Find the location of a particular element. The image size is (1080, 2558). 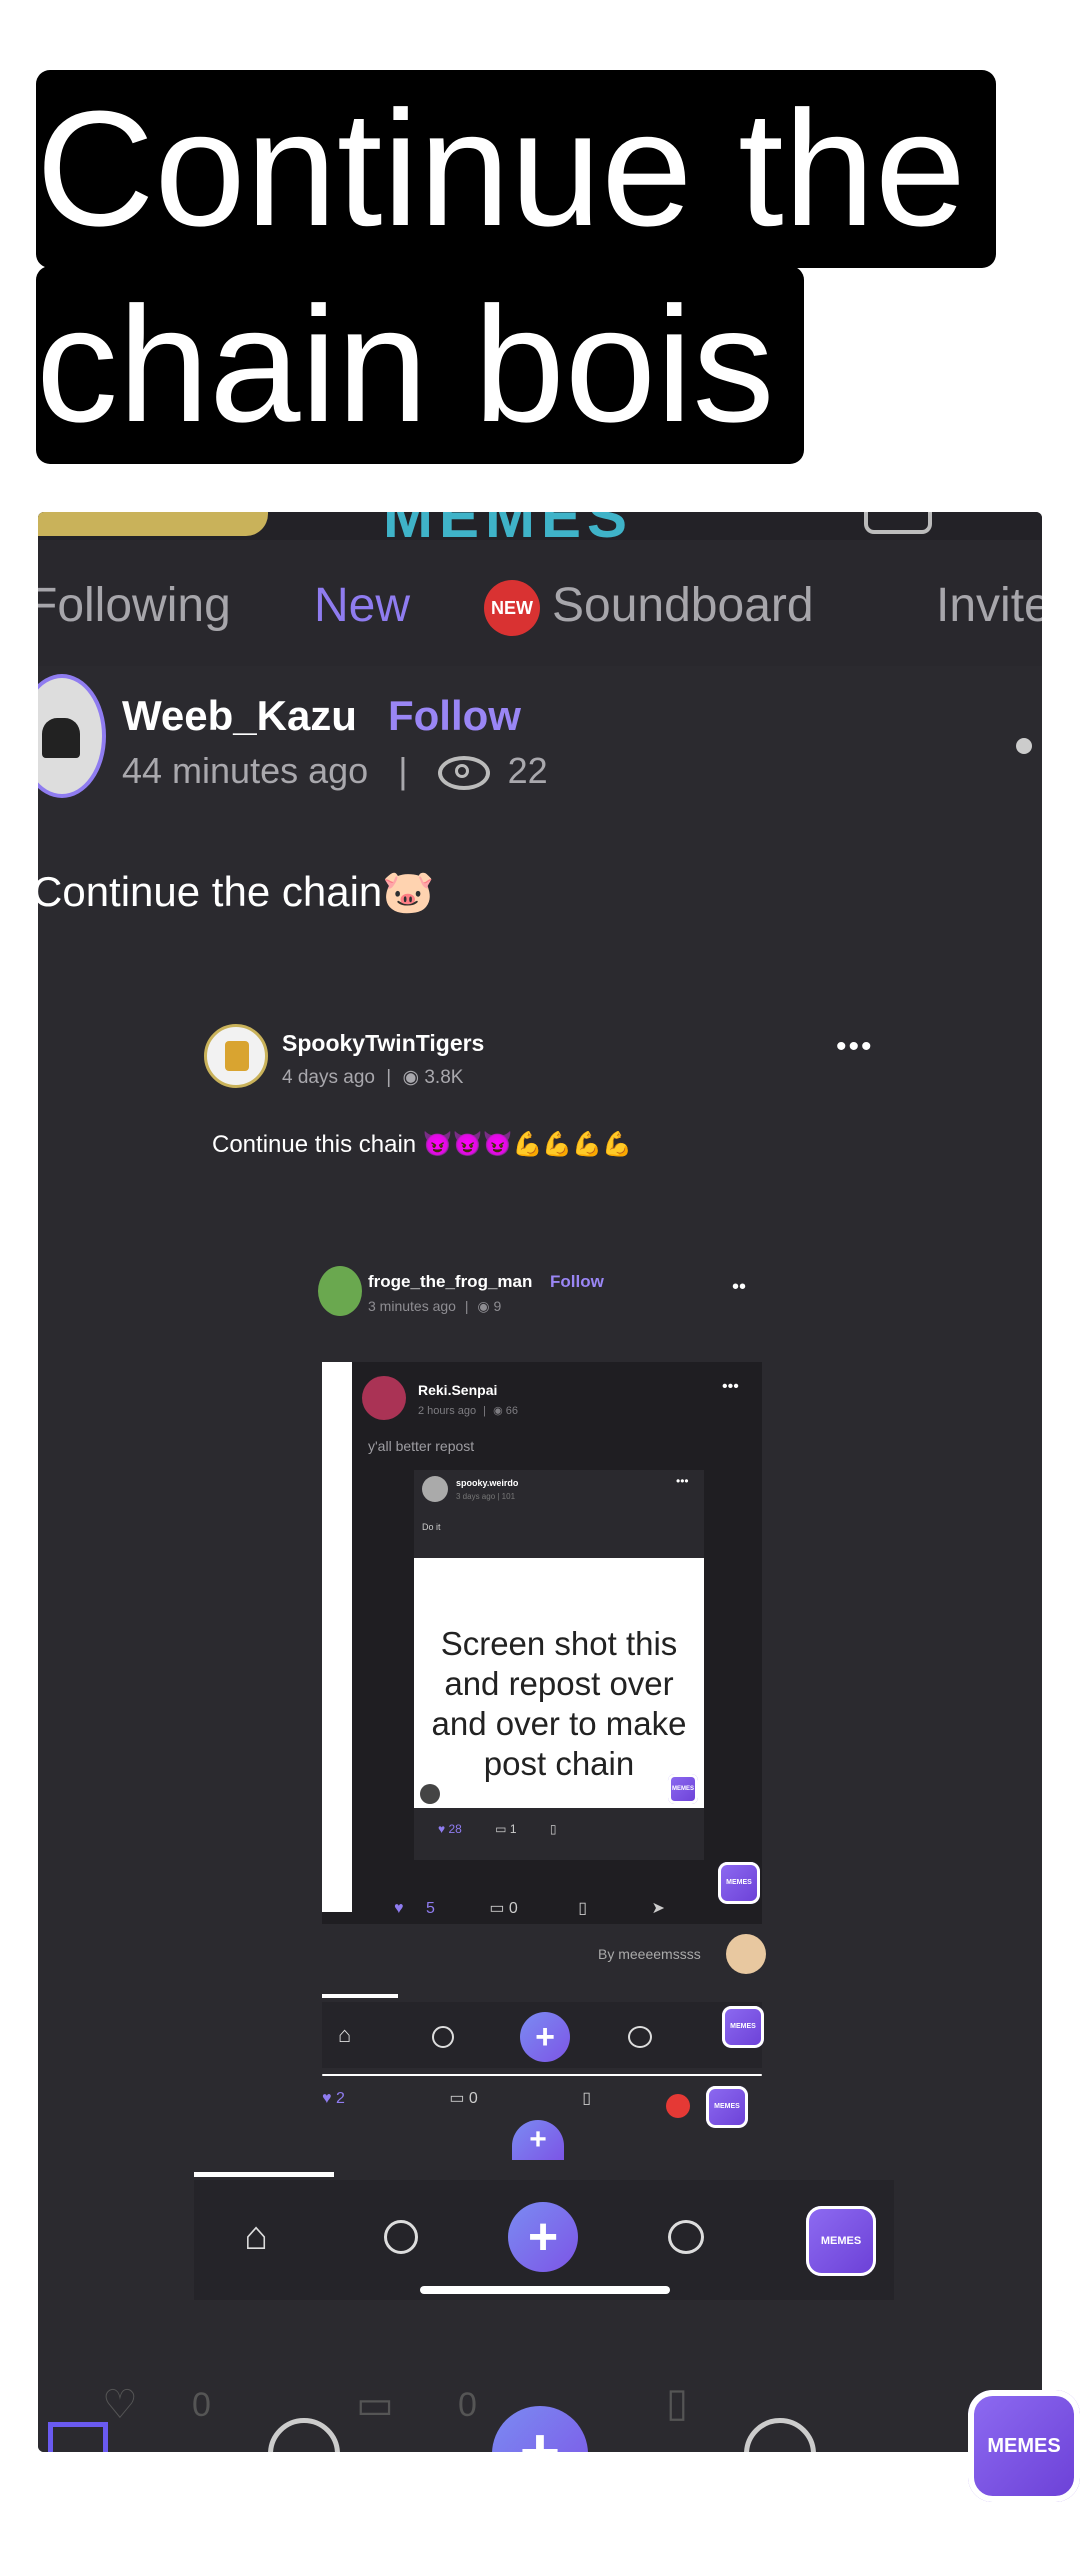

embedded-text: y'all better repost is located at coordinates (421, 1446).